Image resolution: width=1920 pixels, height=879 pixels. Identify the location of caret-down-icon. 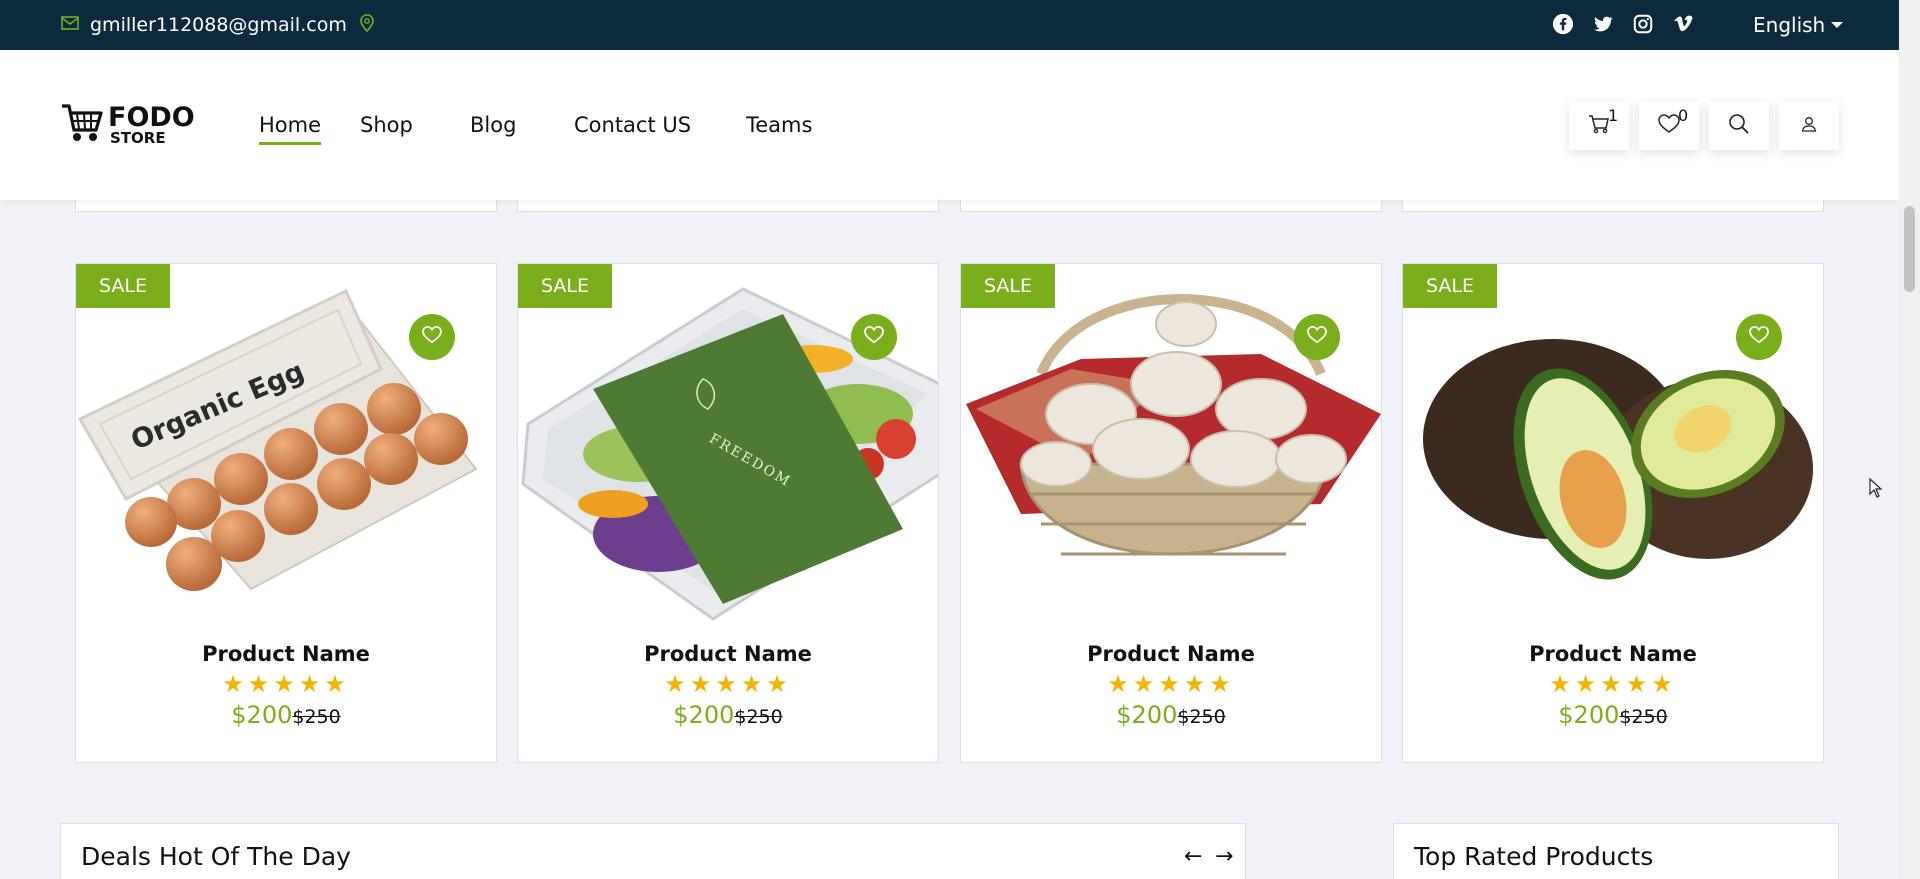
(1837, 25).